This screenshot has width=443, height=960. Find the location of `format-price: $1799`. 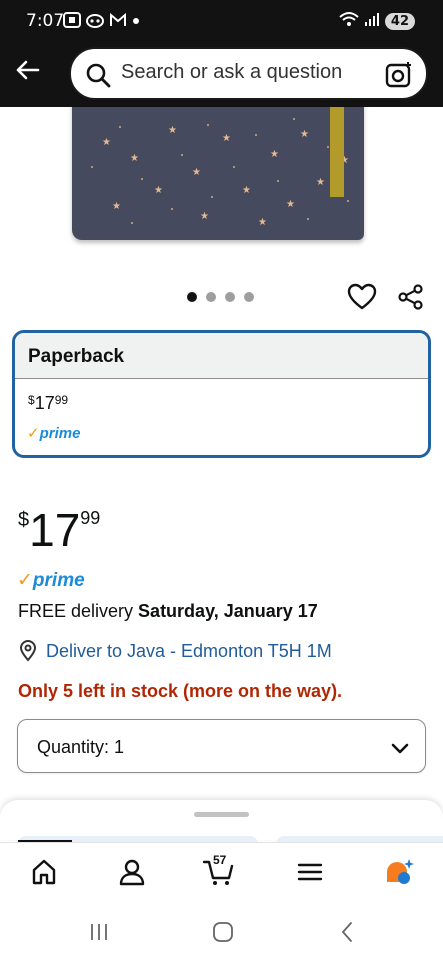

format-price: $1799 is located at coordinates (48, 403).